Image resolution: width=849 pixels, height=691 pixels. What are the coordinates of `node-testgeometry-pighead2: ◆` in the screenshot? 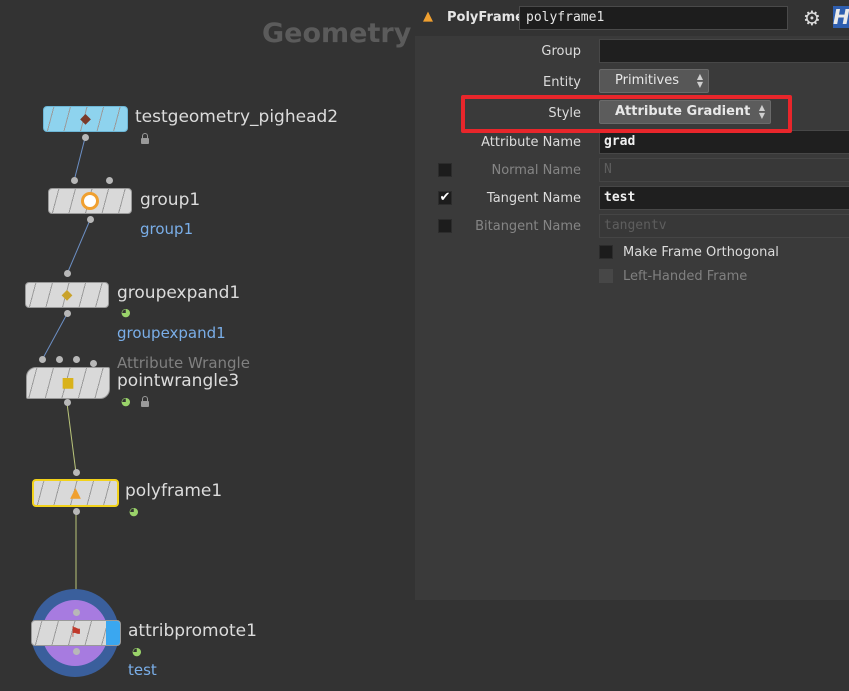 It's located at (85, 119).